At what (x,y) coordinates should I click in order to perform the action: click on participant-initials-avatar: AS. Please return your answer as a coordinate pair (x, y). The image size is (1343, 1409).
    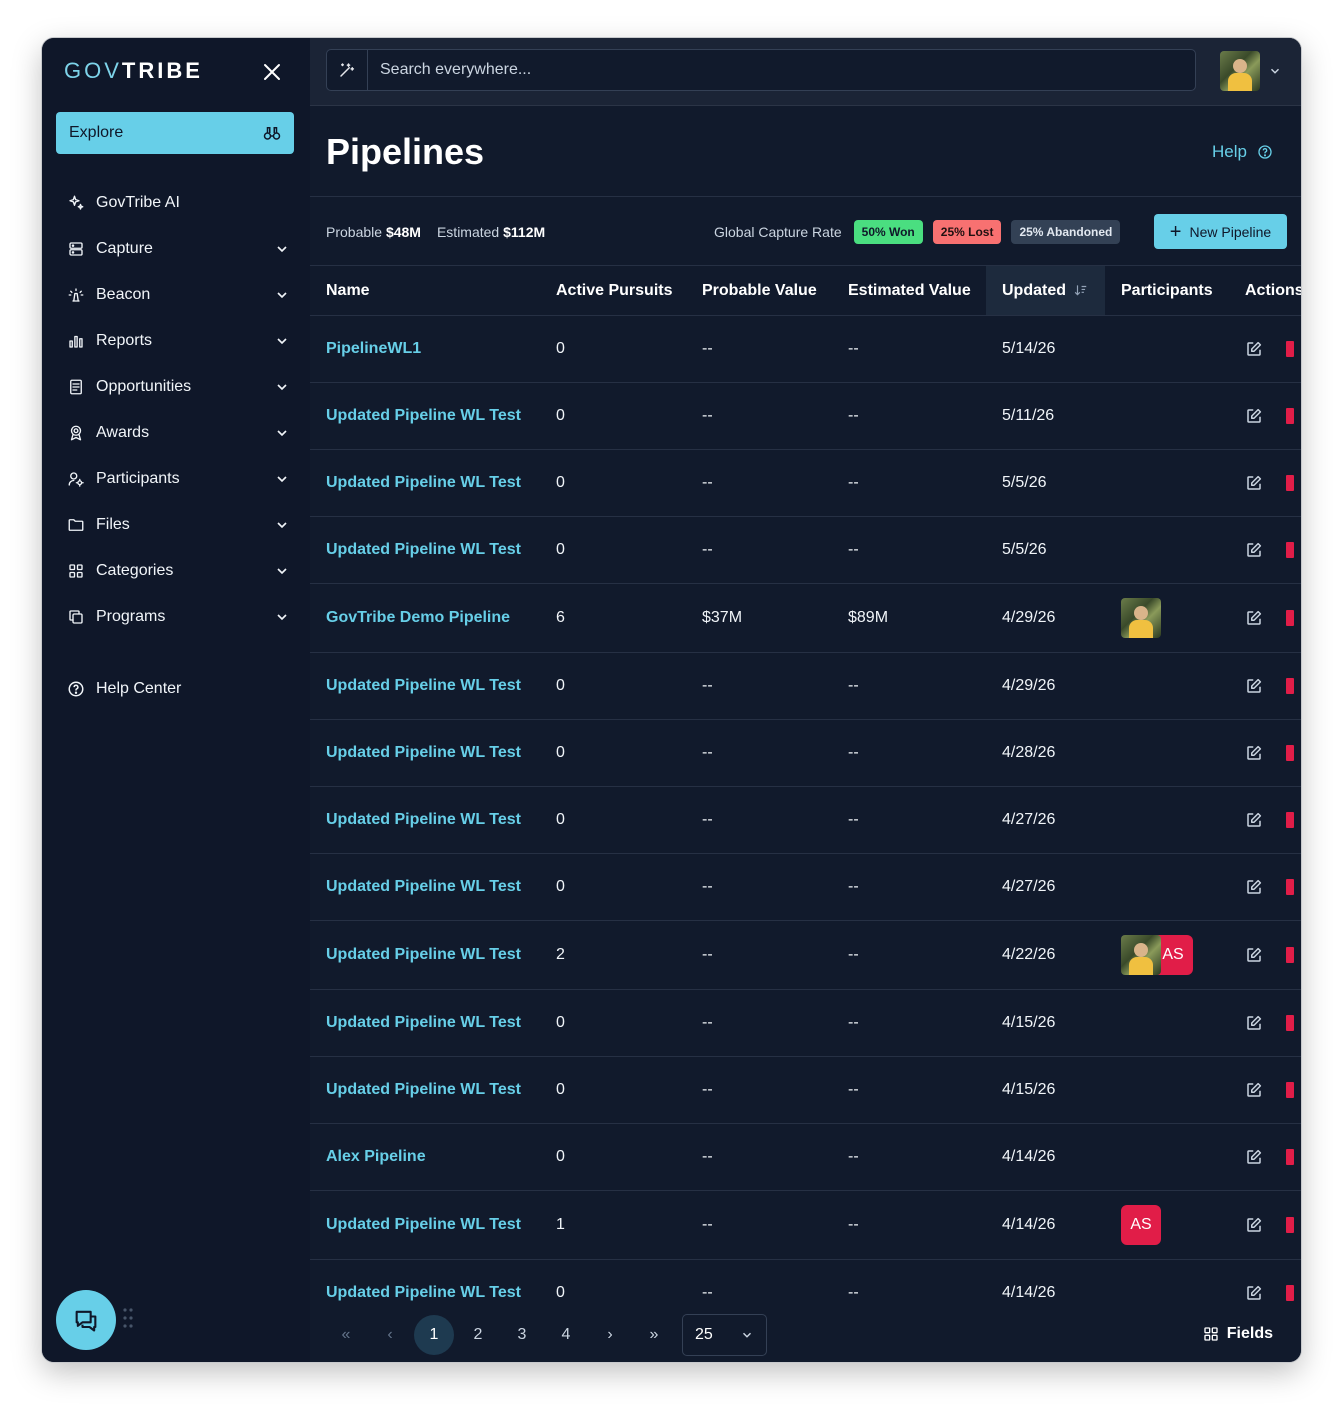
    Looking at the image, I should click on (1141, 1225).